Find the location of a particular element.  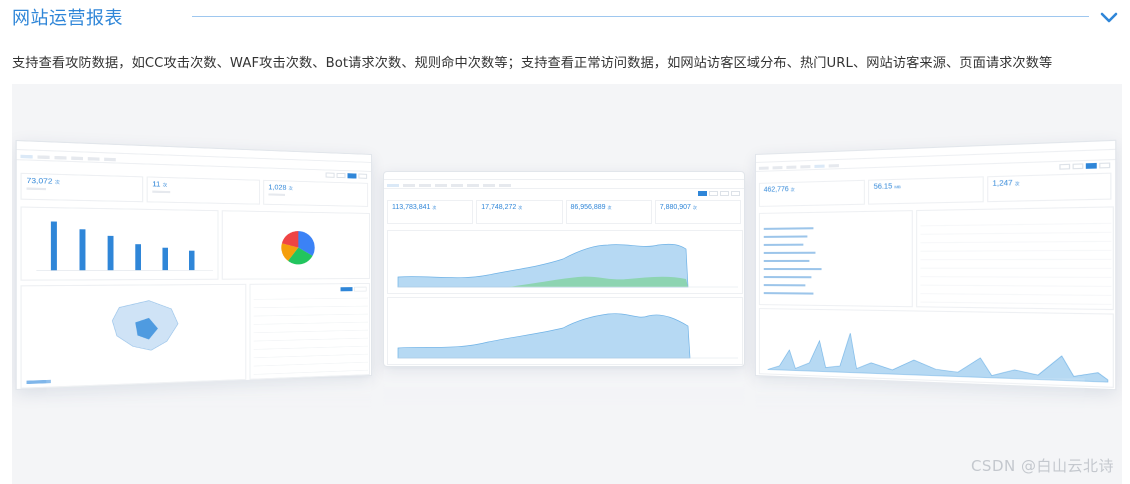

request-area-chart is located at coordinates (567, 265).